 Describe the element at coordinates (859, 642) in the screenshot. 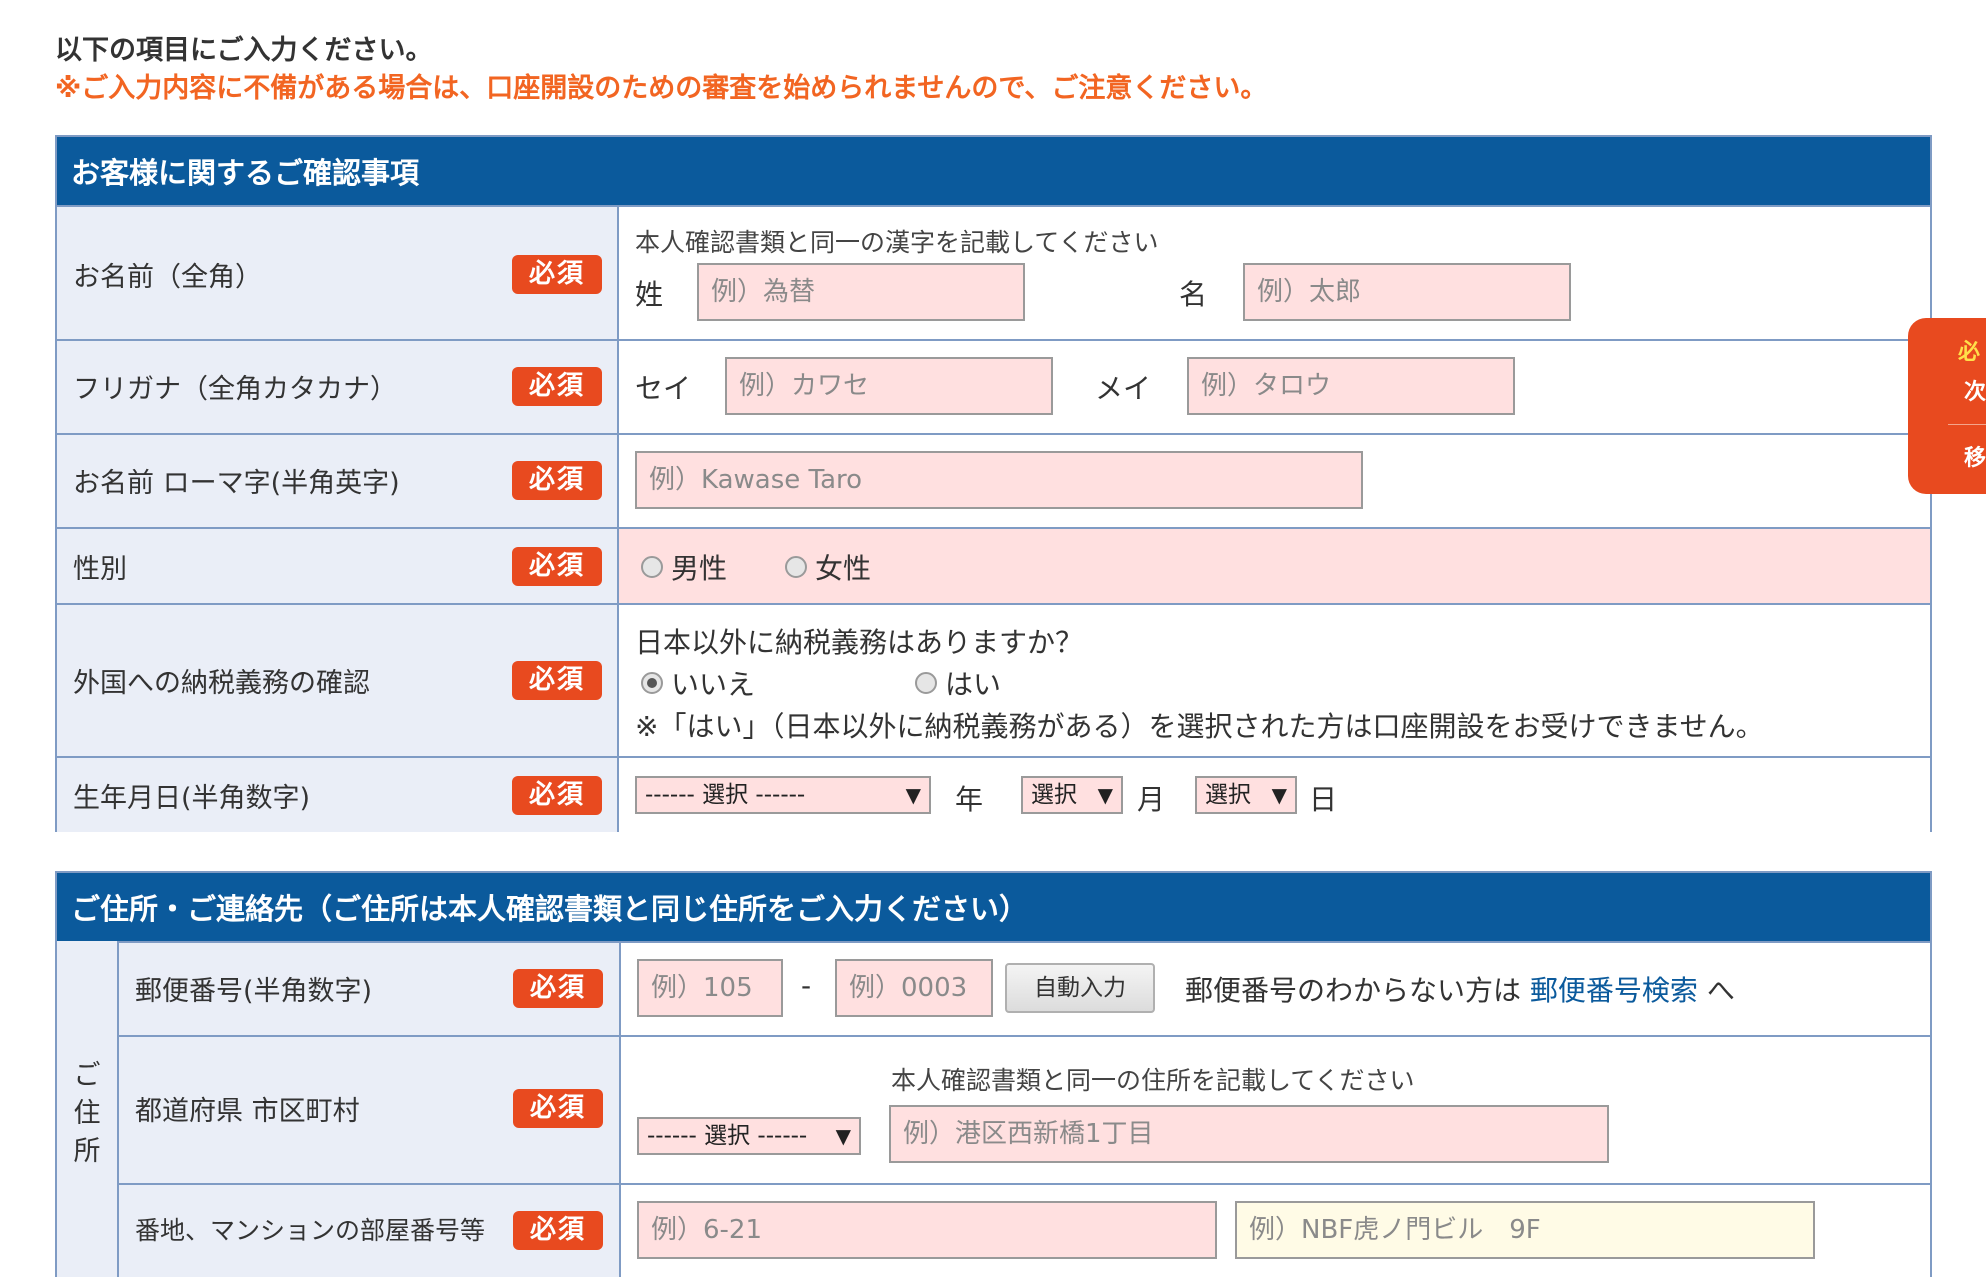

I see `tax-question: 日本以外に納税義務はありますか？` at that location.